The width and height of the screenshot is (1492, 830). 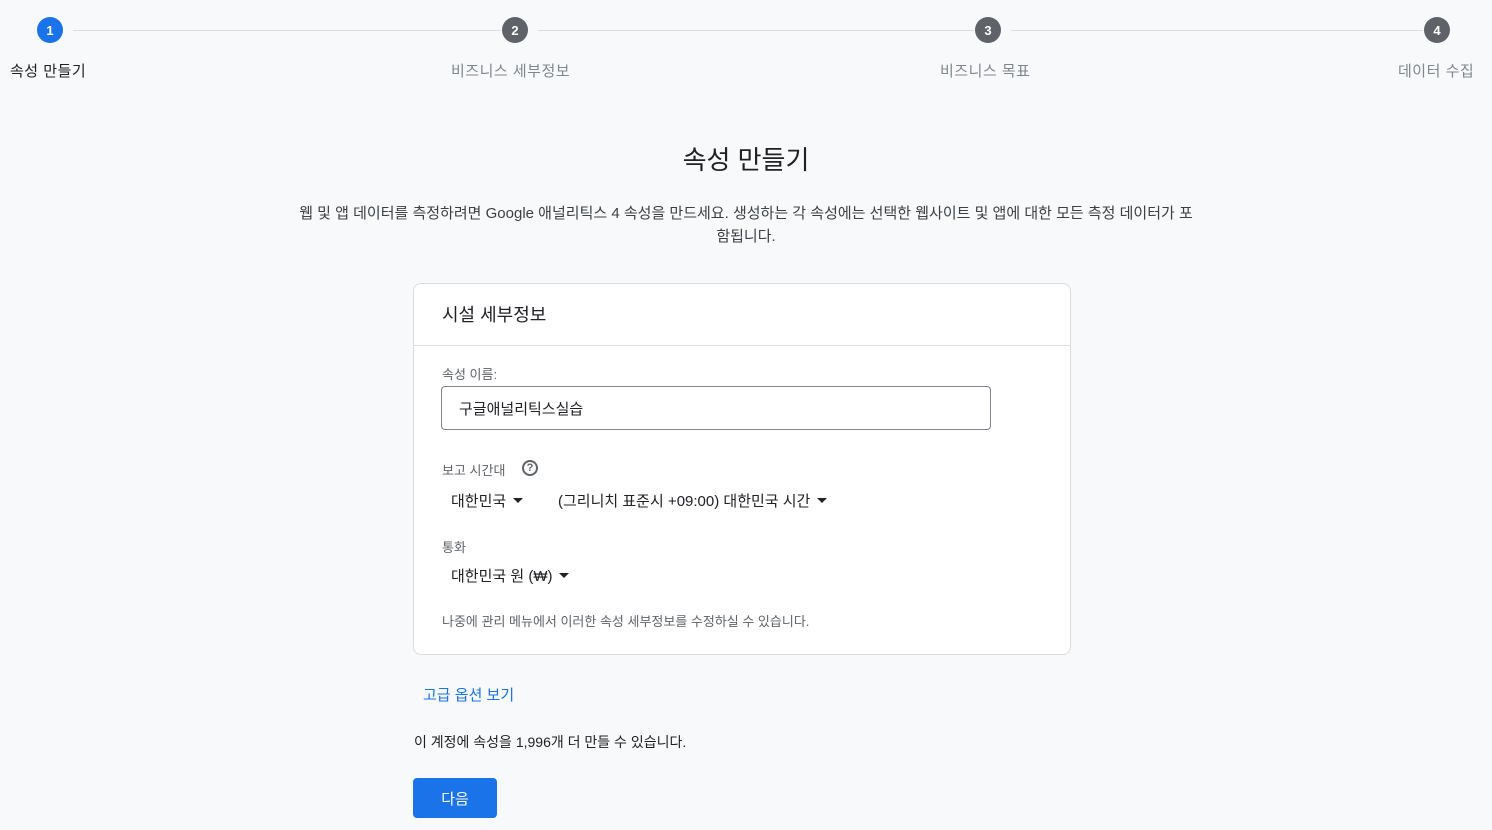 I want to click on step-1-number: 1, so click(x=50, y=30).